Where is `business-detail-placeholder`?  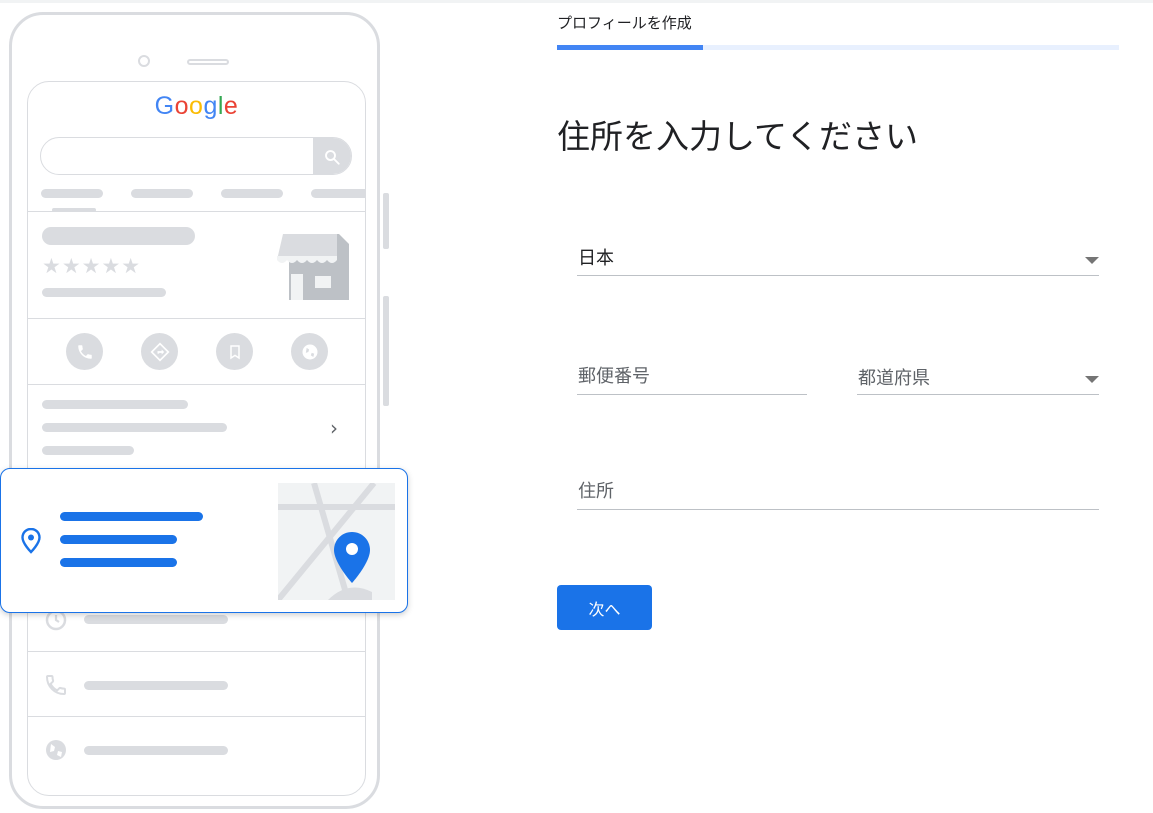
business-detail-placeholder is located at coordinates (104, 292).